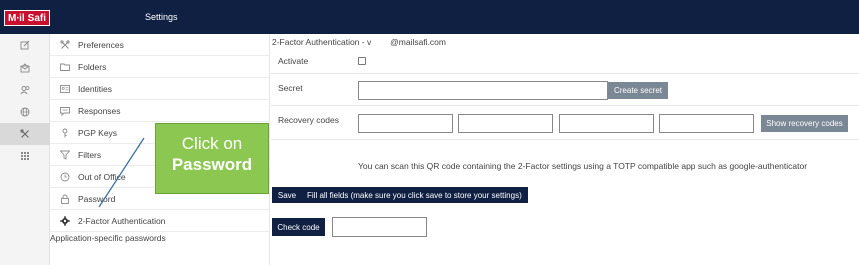 The width and height of the screenshot is (859, 265). Describe the element at coordinates (65, 67) in the screenshot. I see `folder-icon` at that location.